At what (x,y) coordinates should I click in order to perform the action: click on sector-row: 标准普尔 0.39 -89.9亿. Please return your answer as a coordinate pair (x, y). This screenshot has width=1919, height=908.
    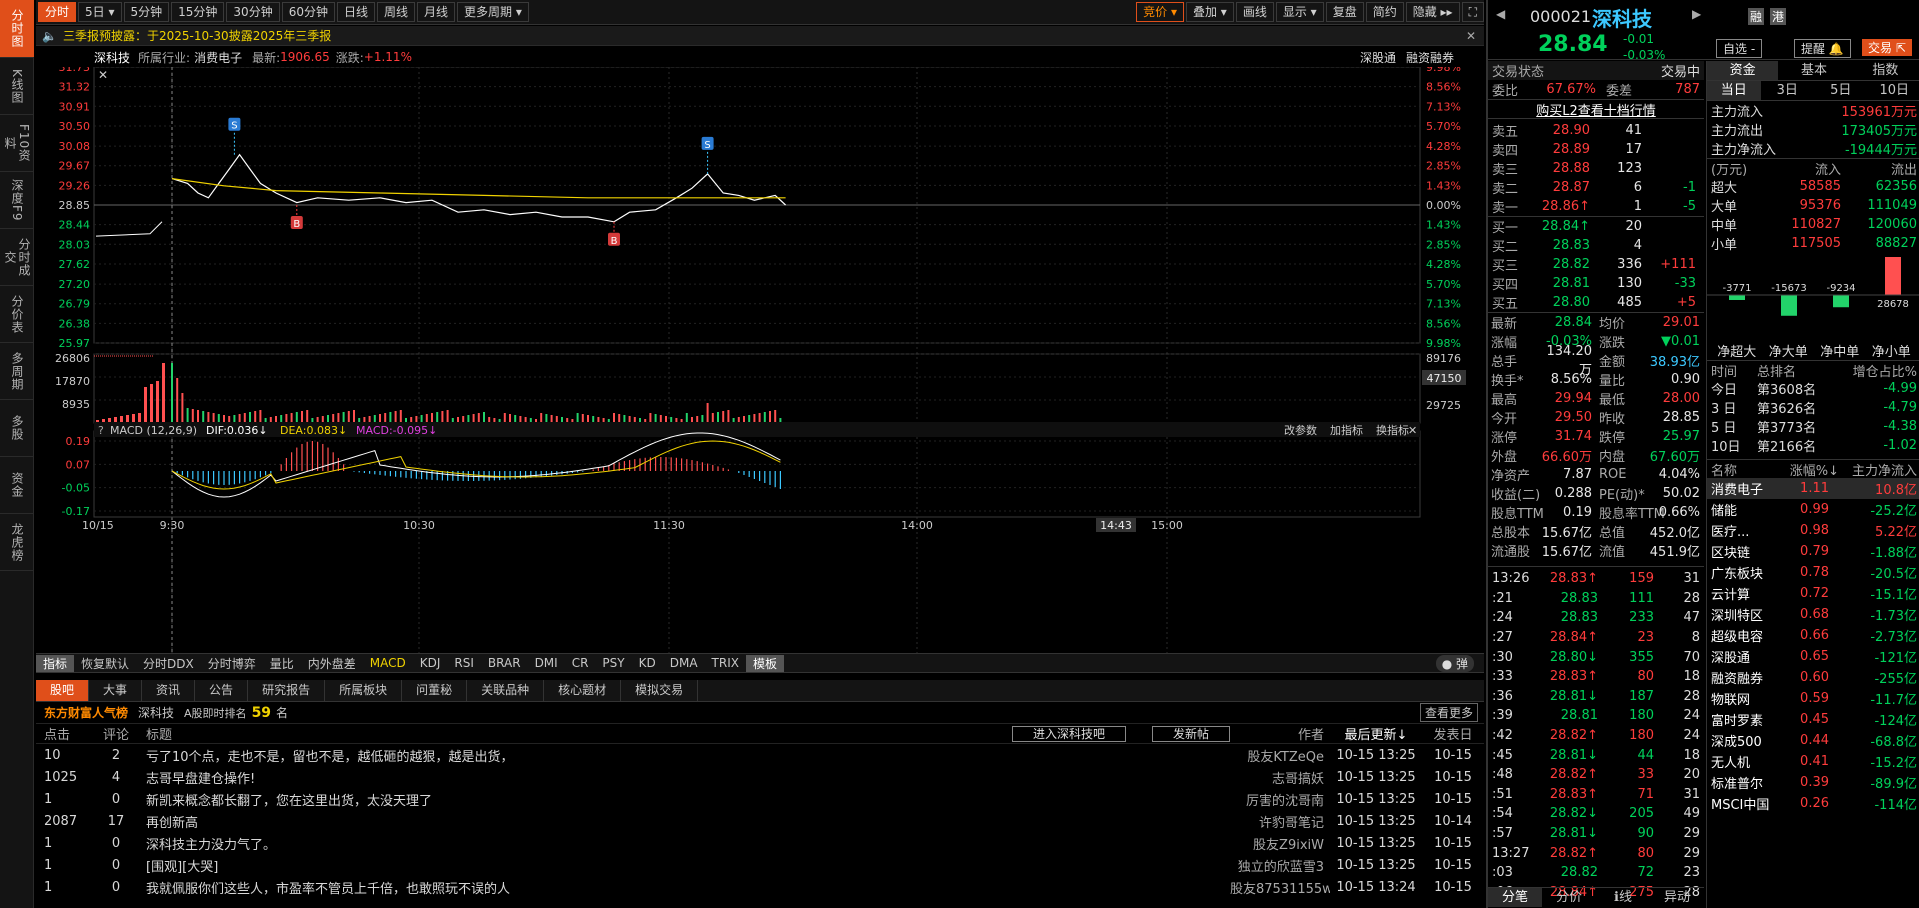
    Looking at the image, I should click on (1813, 782).